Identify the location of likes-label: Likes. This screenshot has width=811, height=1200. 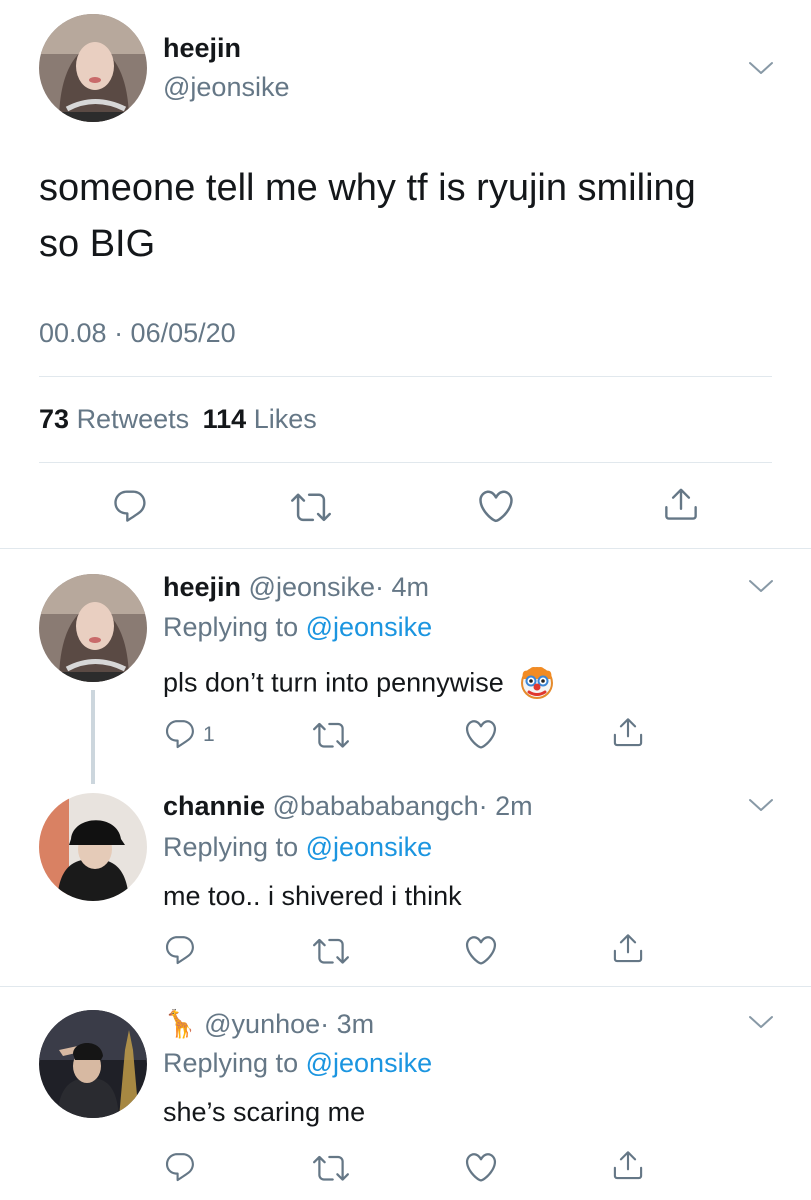
(285, 419).